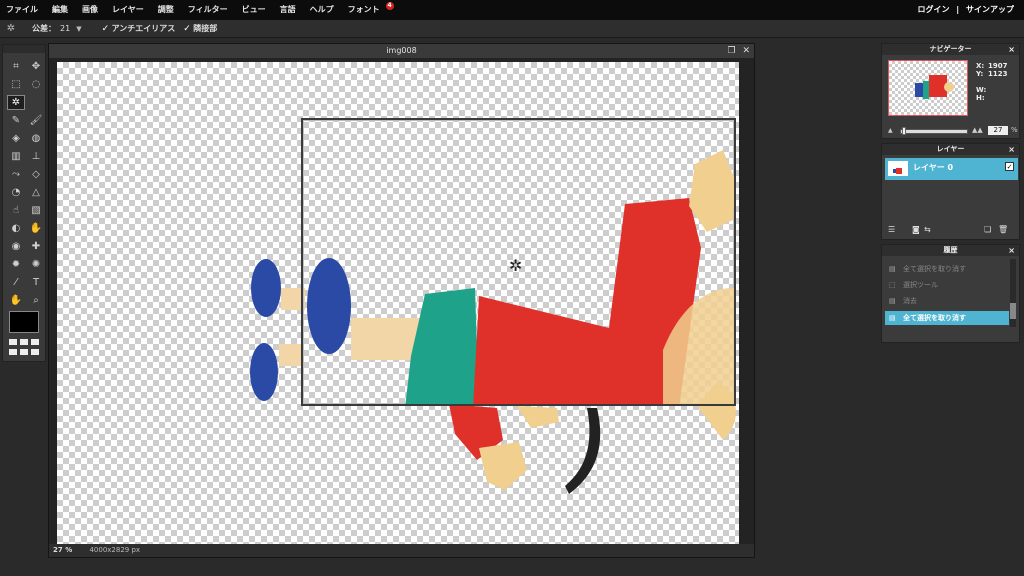  Describe the element at coordinates (891, 229) in the screenshot. I see `layer-styles-icon: ☰` at that location.